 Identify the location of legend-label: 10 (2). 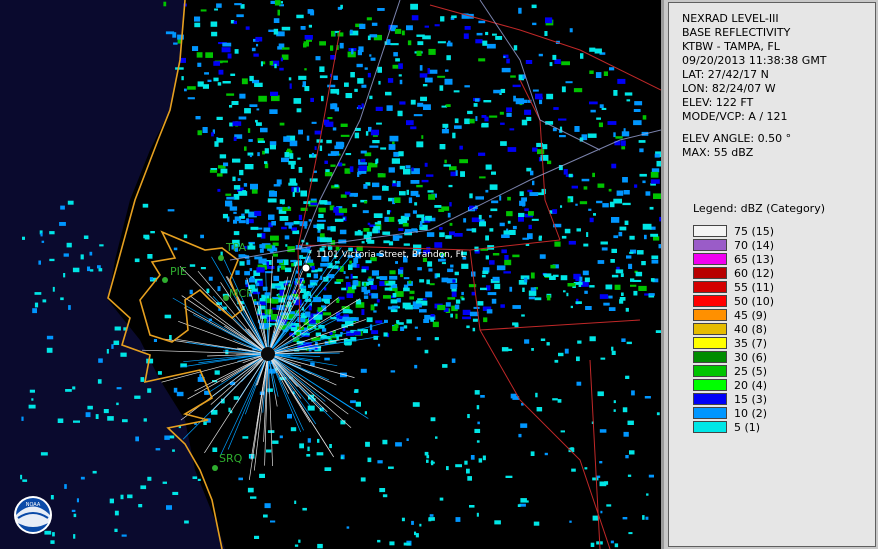
(751, 413).